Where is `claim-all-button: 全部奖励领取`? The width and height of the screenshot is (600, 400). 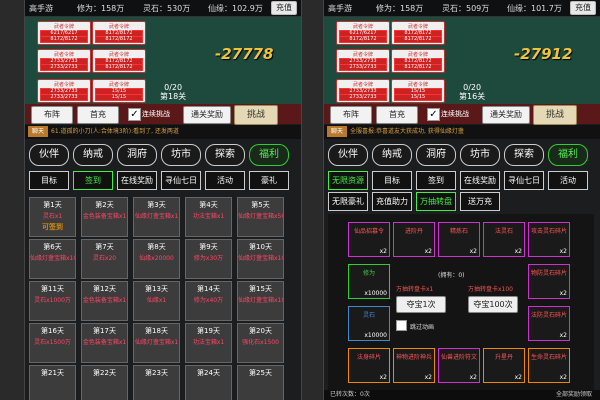
claim-all-button: 全部奖励领取 is located at coordinates (574, 395).